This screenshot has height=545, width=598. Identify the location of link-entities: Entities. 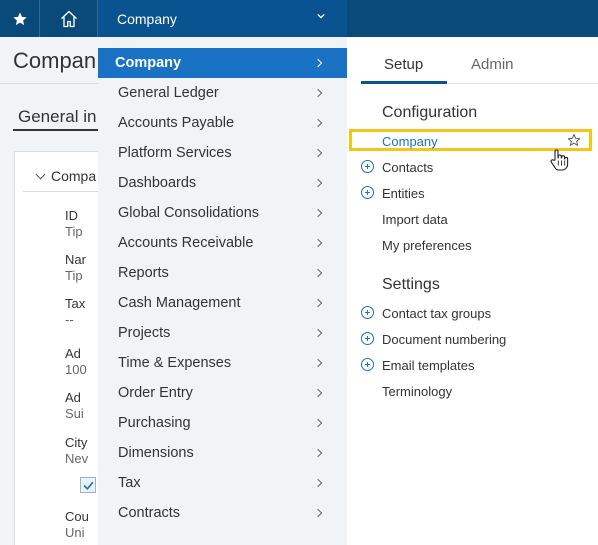
(403, 193).